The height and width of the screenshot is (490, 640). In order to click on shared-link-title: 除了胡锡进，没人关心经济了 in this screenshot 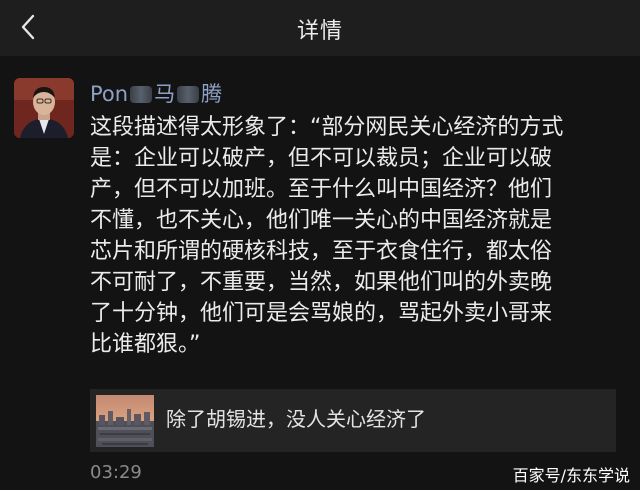, I will do `click(296, 419)`.